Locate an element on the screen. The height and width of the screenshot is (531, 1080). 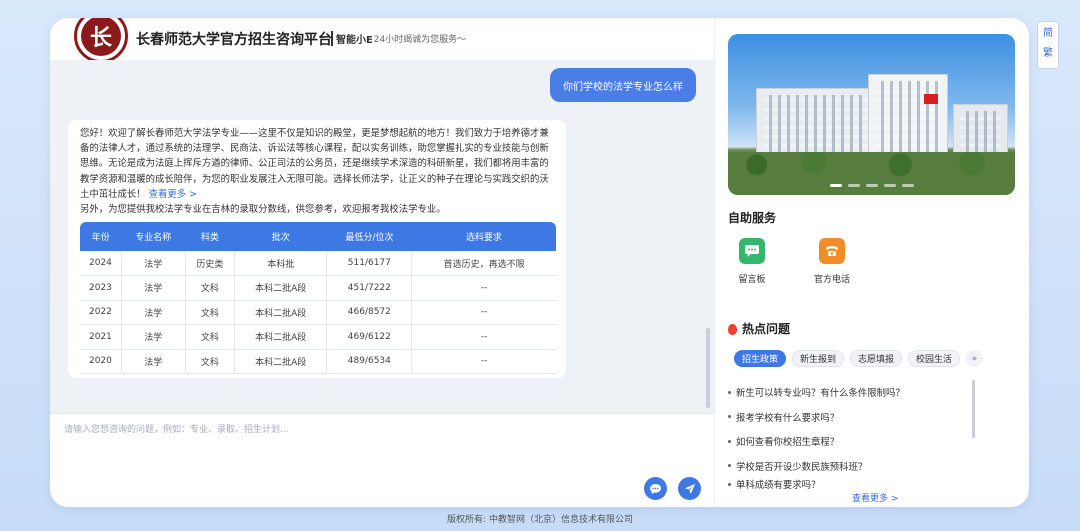
table-header-cell: 最低分/位次 is located at coordinates (369, 237).